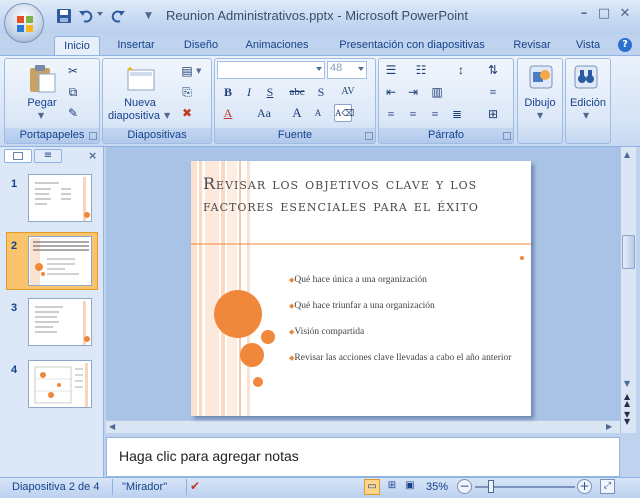 This screenshot has width=640, height=498. What do you see at coordinates (457, 114) in the screenshot?
I see `justify-icon: ≣` at bounding box center [457, 114].